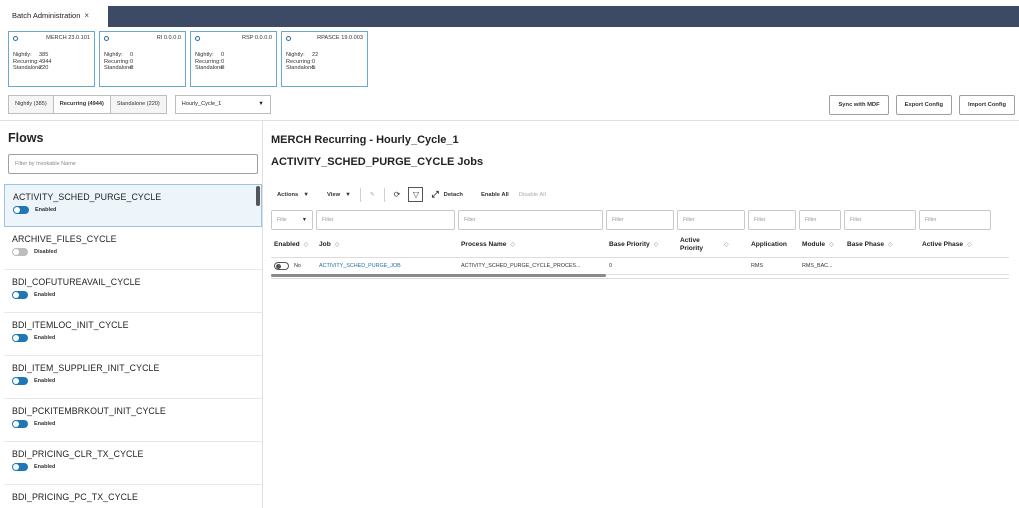  I want to click on application-cell: RMS, so click(757, 266).